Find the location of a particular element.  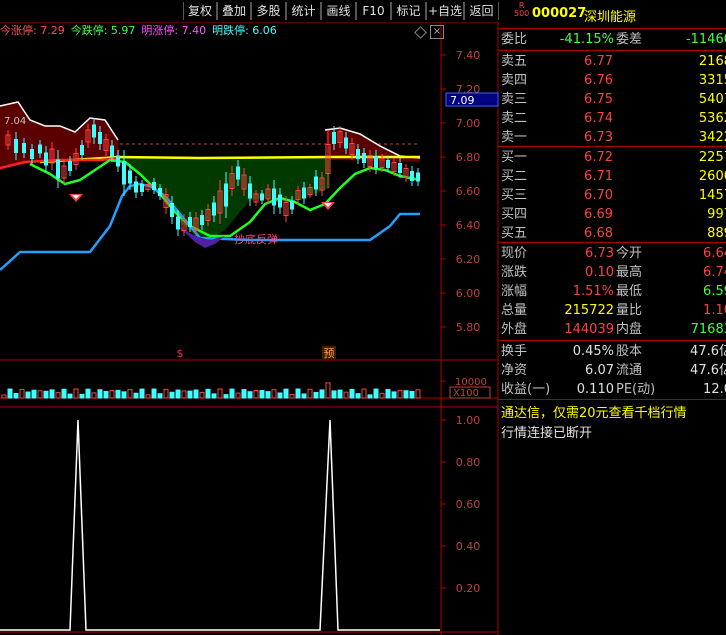

buy-level-volume: 2600 is located at coordinates (712, 176).